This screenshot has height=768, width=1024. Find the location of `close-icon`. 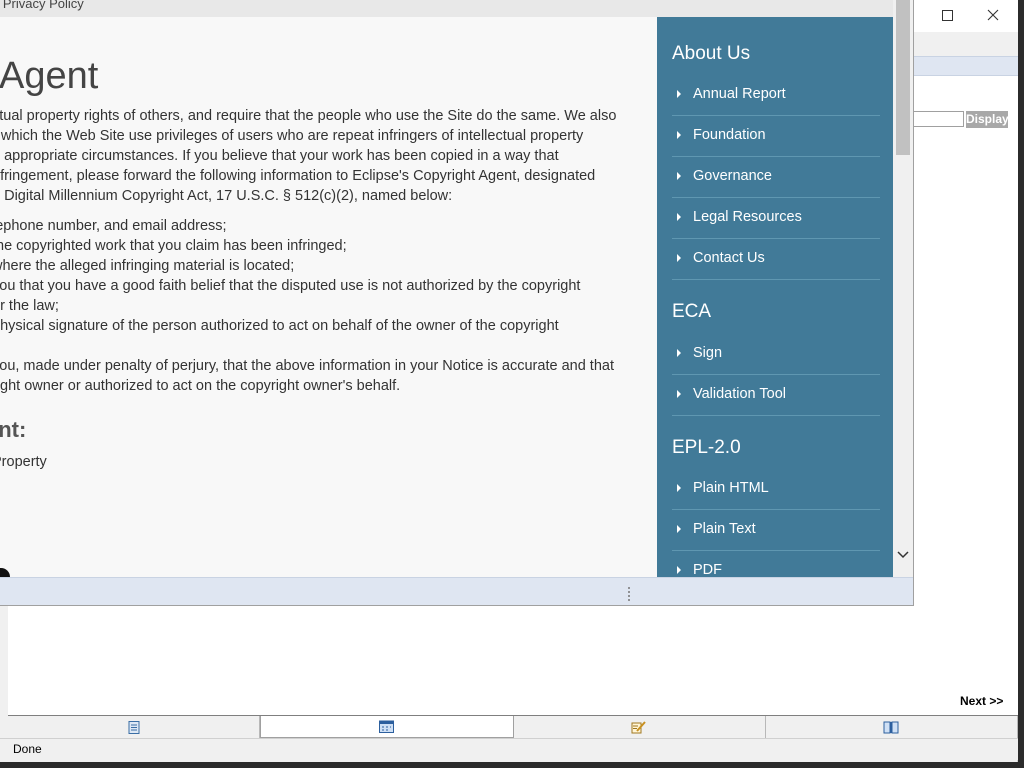

close-icon is located at coordinates (993, 15).